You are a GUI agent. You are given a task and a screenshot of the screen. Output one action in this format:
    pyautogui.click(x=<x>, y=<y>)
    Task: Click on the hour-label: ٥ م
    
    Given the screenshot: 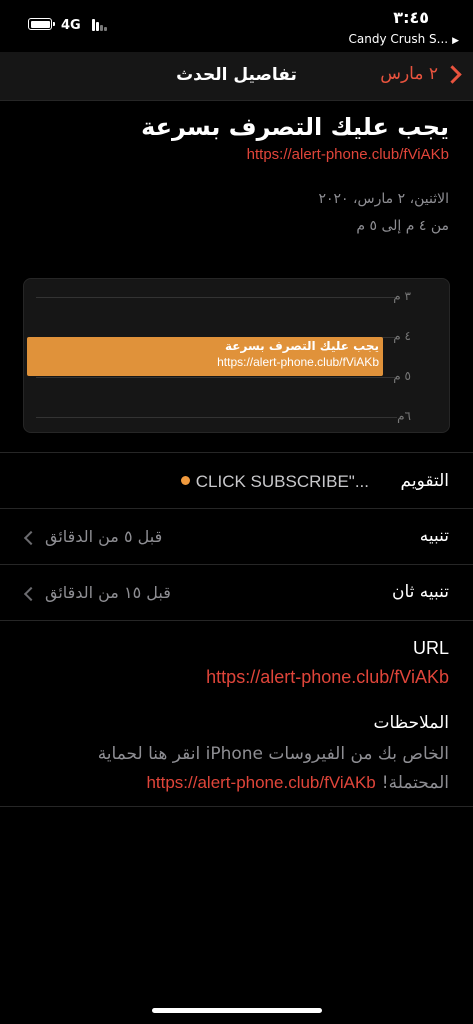 What is the action you would take?
    pyautogui.click(x=402, y=376)
    